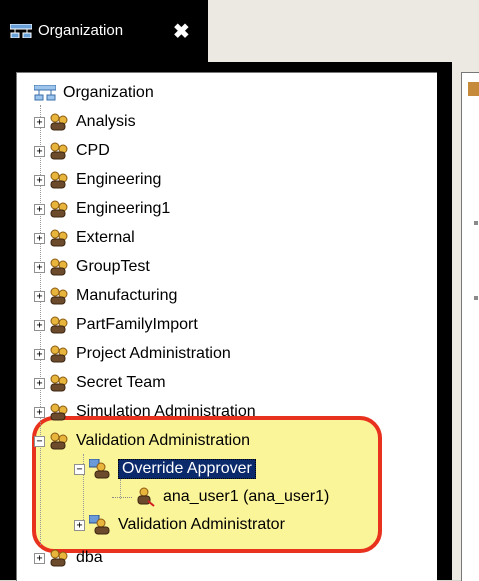 The height and width of the screenshot is (581, 479). What do you see at coordinates (153, 353) in the screenshot?
I see `tree-node-label: Project Administration` at bounding box center [153, 353].